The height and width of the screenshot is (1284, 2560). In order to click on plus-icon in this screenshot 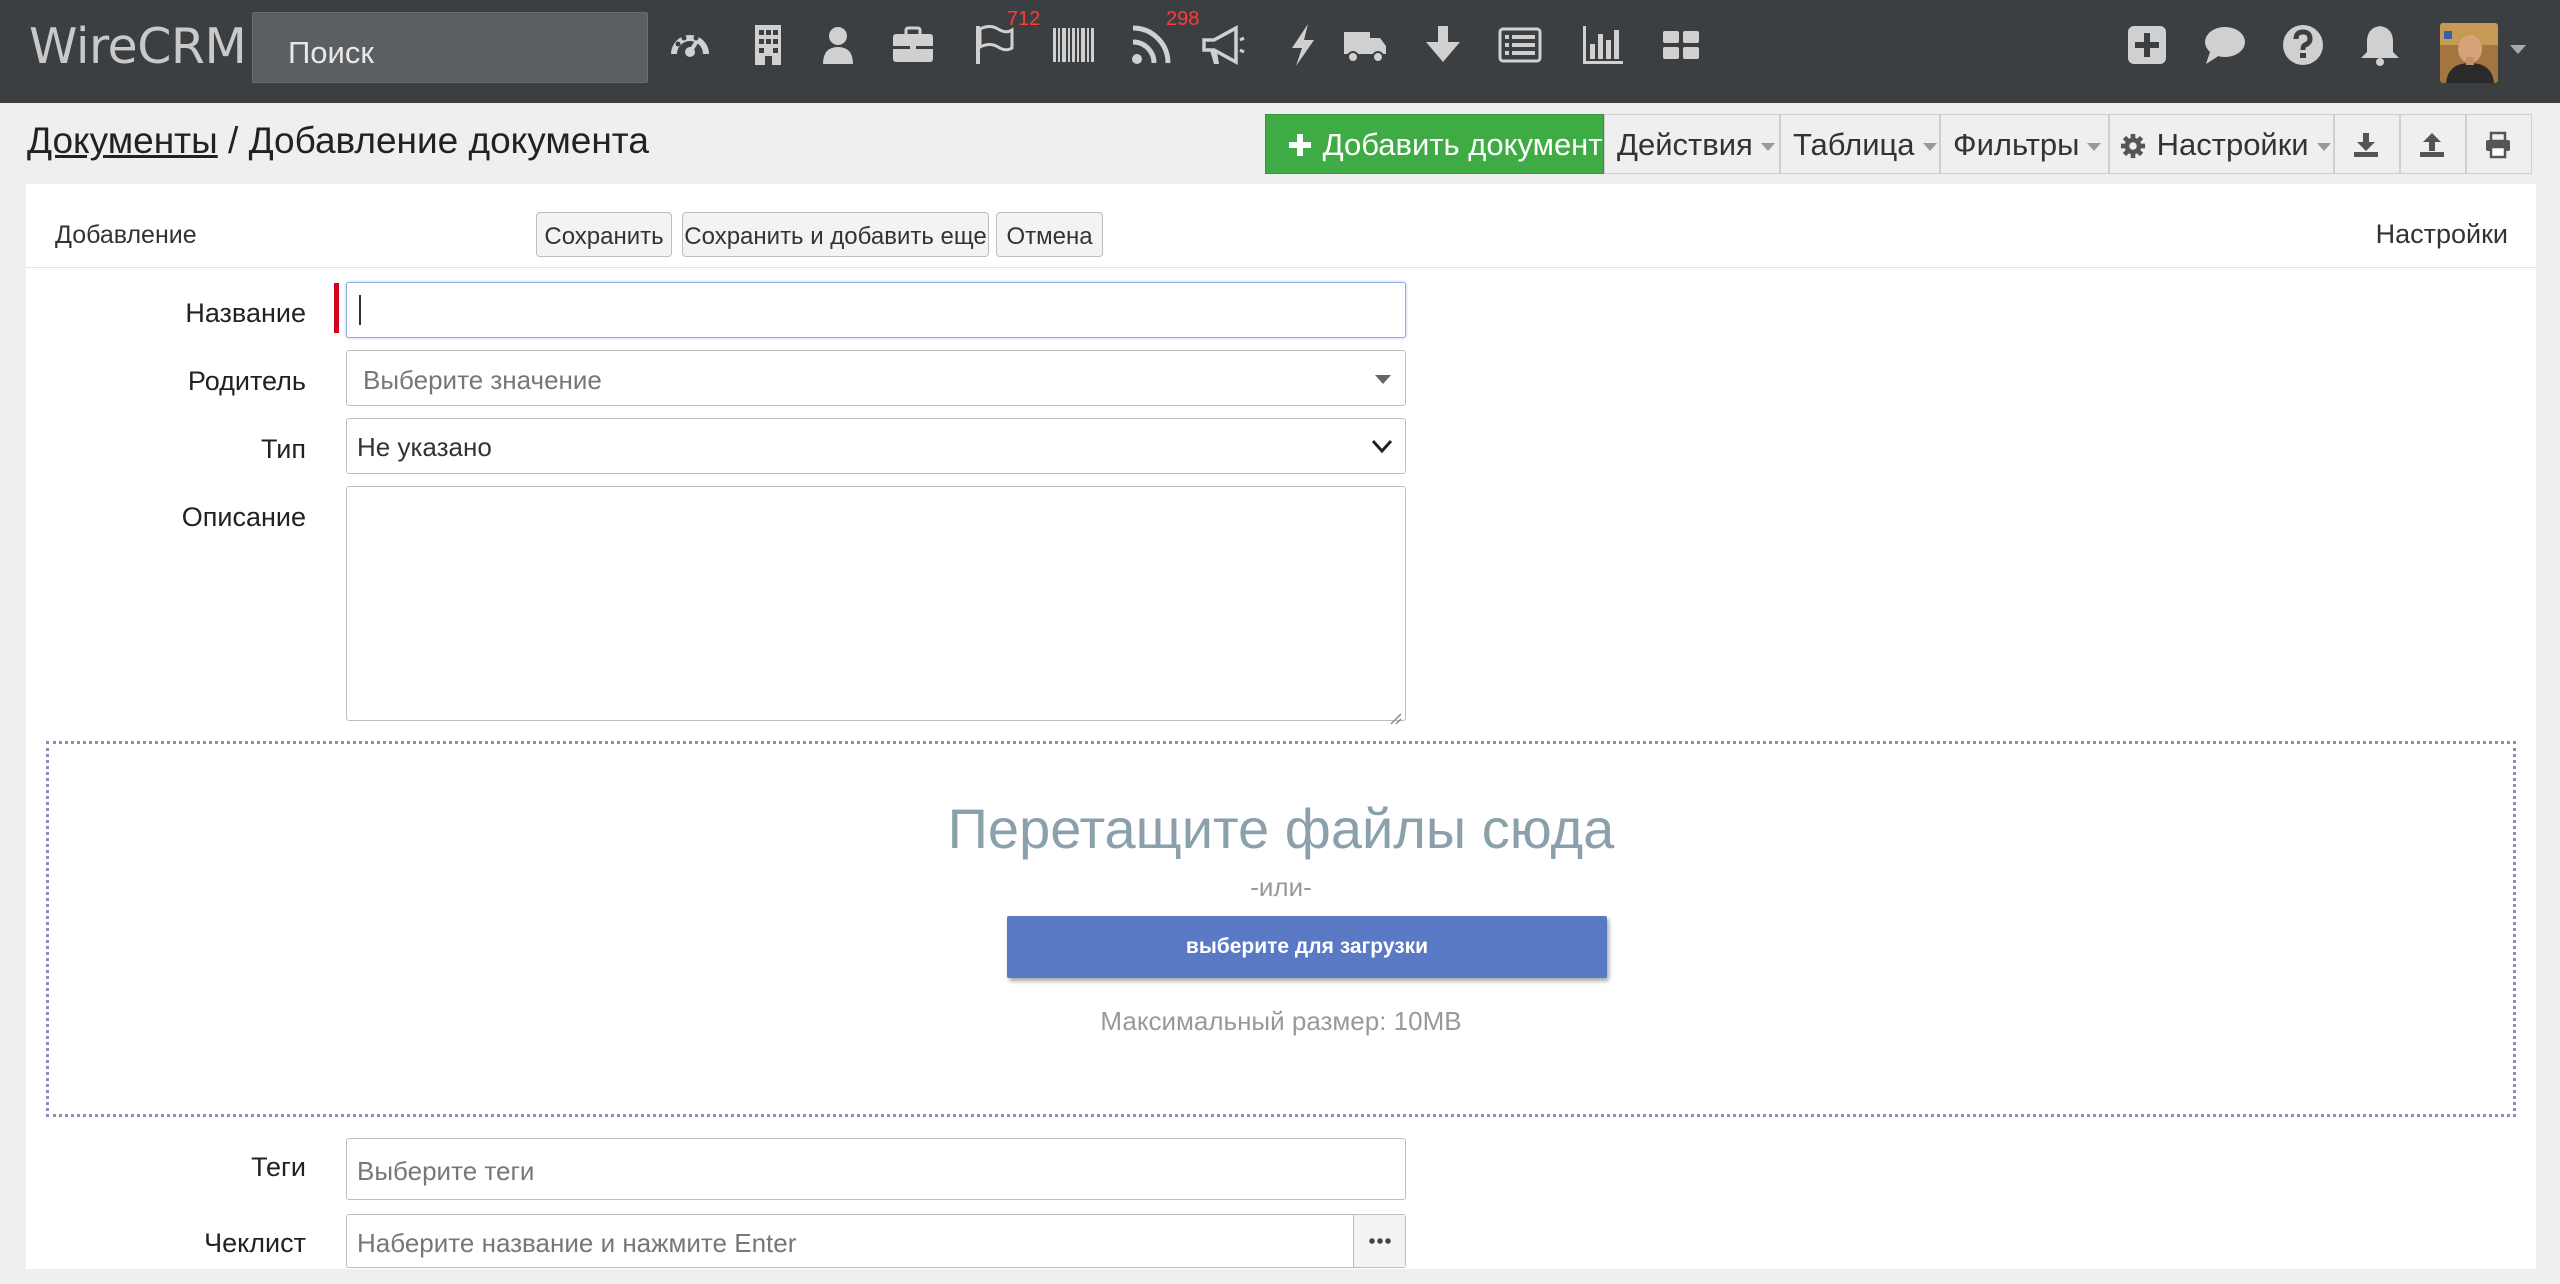, I will do `click(1300, 145)`.